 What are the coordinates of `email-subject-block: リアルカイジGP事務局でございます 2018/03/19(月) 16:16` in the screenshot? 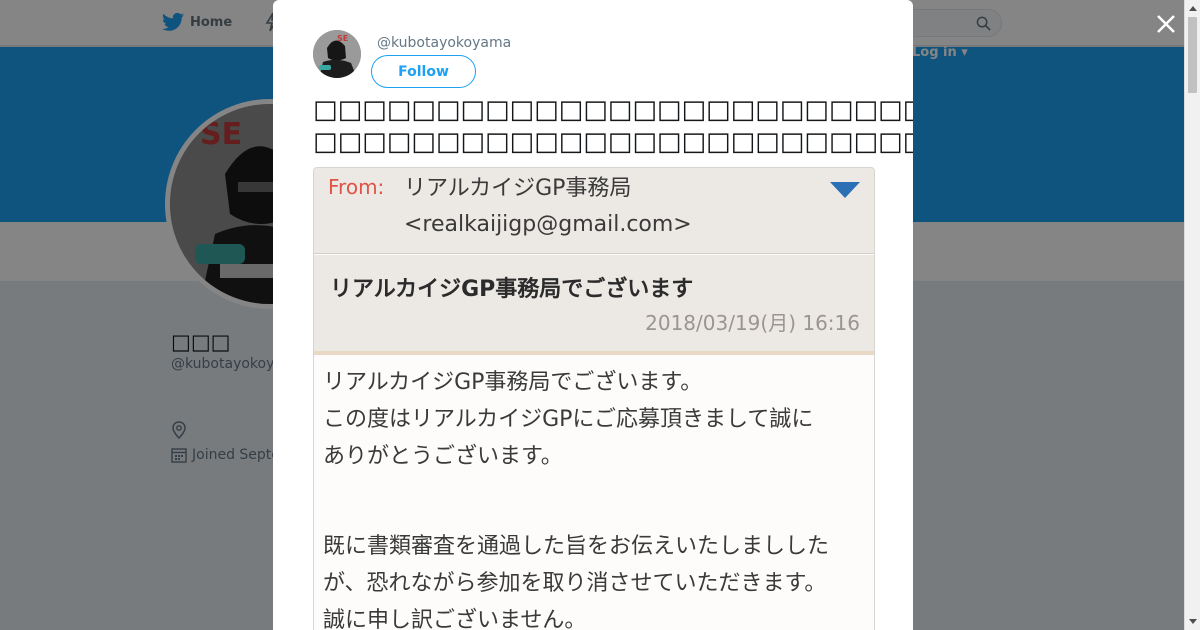 It's located at (594, 305).